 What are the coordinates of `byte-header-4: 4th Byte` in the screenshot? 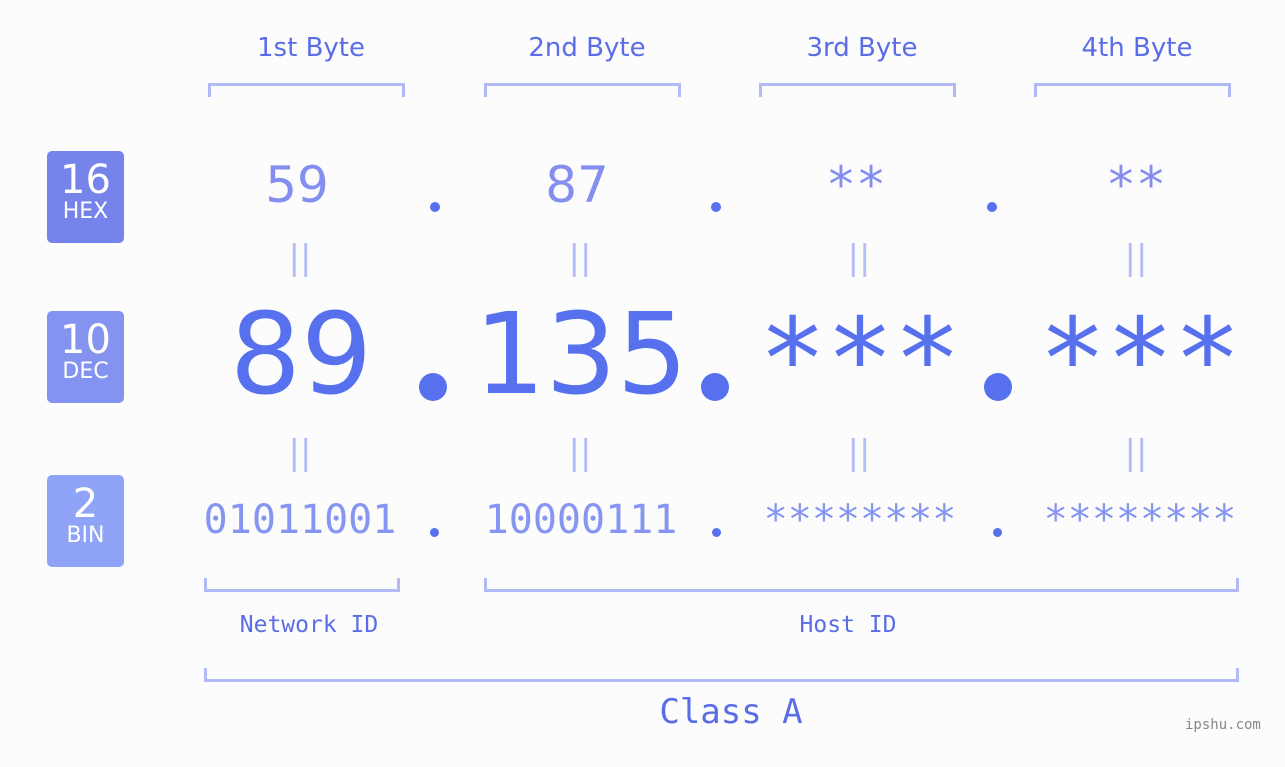 It's located at (1137, 48).